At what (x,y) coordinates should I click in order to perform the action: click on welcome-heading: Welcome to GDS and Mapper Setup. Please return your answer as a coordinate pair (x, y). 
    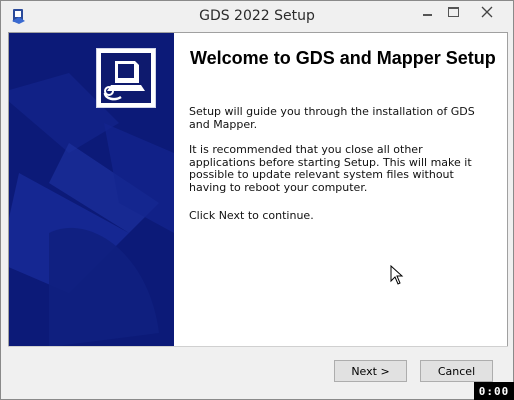
    Looking at the image, I should click on (343, 58).